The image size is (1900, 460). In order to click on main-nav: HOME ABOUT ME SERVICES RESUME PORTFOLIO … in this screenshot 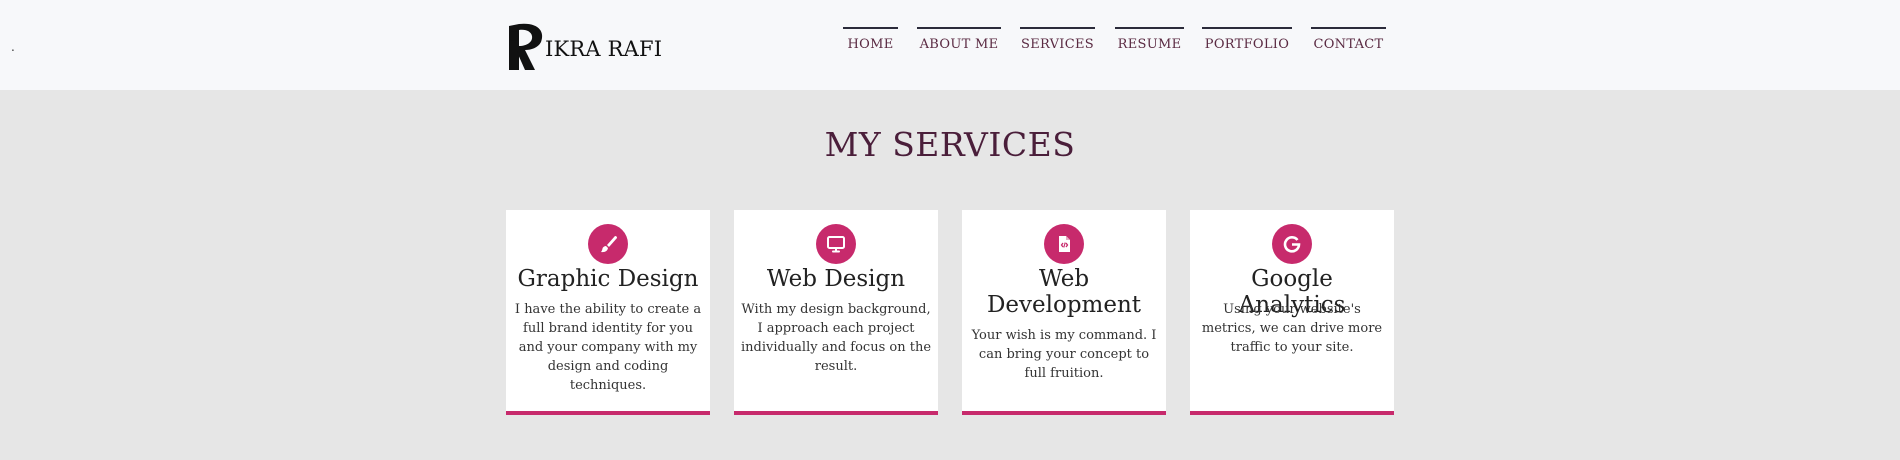, I will do `click(950, 42)`.